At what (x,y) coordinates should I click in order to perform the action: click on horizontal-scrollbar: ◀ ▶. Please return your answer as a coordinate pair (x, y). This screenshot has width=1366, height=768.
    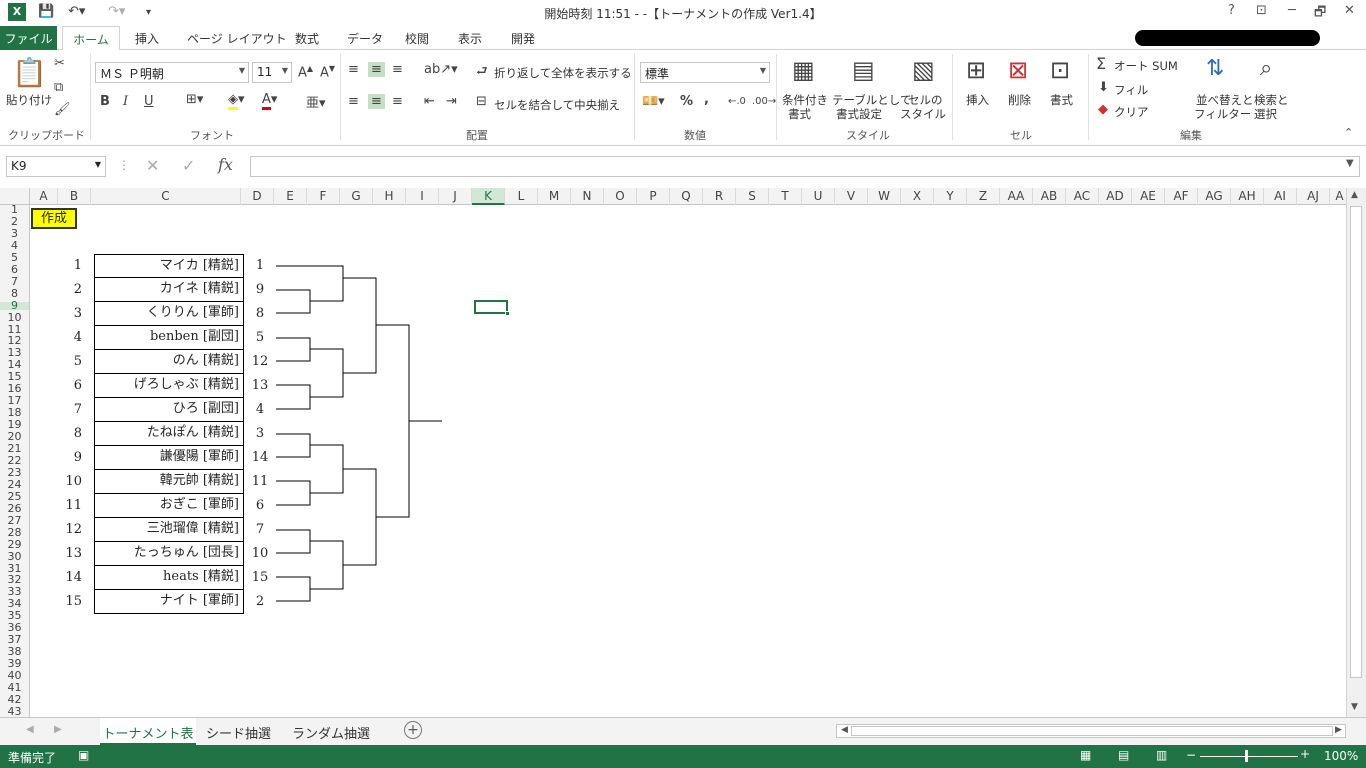
    Looking at the image, I should click on (1091, 731).